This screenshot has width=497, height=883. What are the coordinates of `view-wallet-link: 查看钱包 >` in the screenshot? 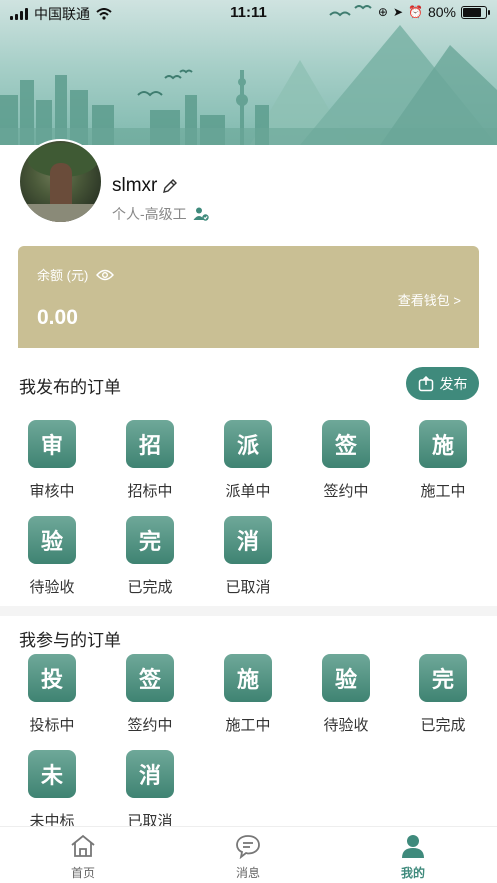 It's located at (429, 299).